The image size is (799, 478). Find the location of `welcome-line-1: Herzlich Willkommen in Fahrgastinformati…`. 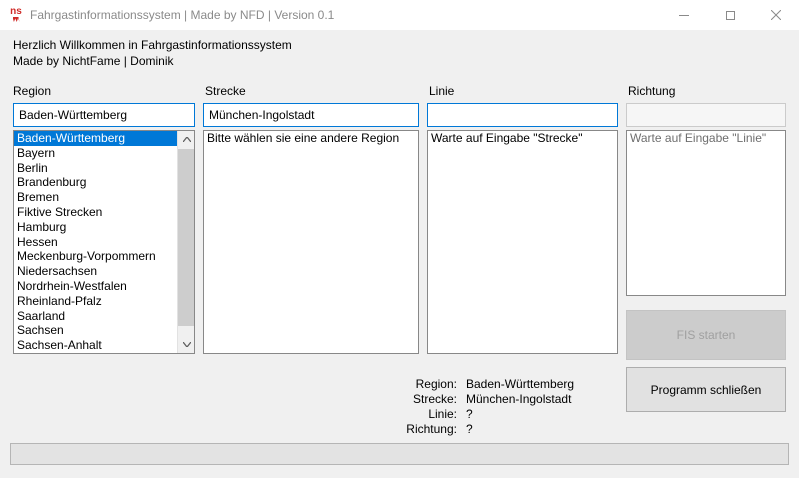

welcome-line-1: Herzlich Willkommen in Fahrgastinformati… is located at coordinates (152, 45).